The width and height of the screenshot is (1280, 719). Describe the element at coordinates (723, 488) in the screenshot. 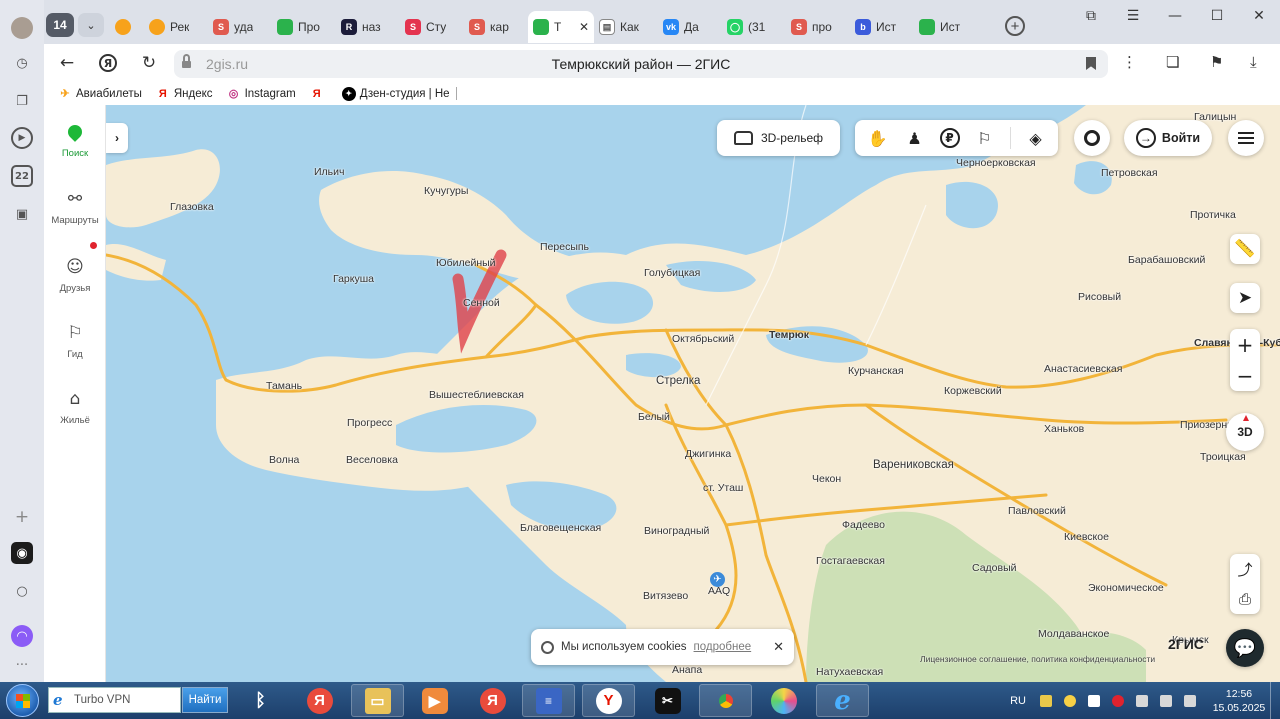

I see `map-label: ст. Уташ` at that location.